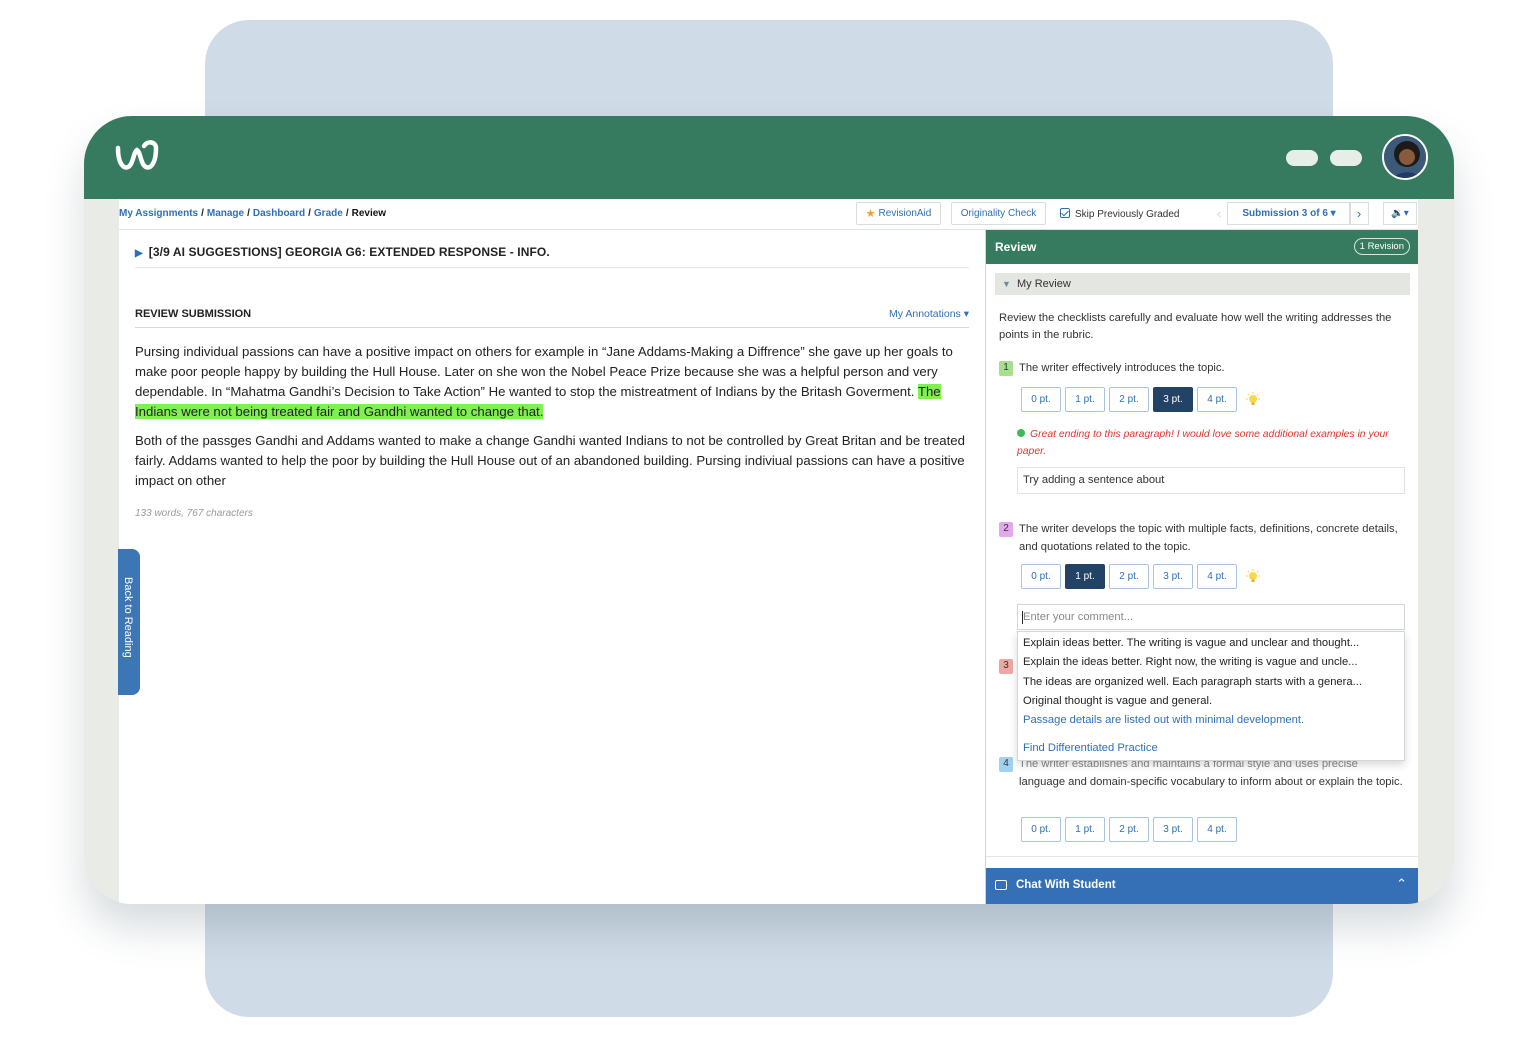  I want to click on score-buttons-1: 0 pt. 1 pt. 2 pt. 3 pt. 4 pt., so click(1141, 399).